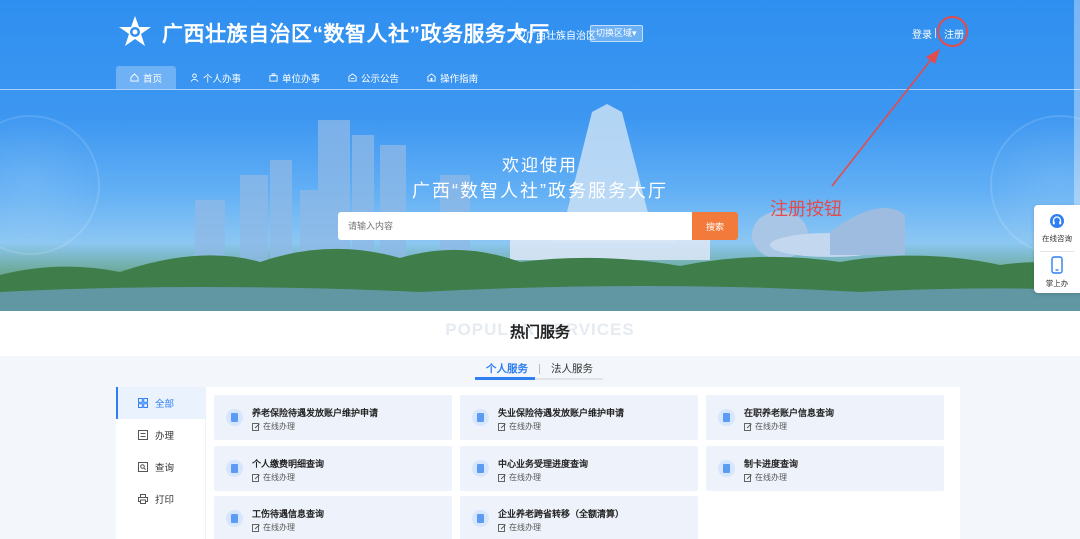  I want to click on category-label: 查询, so click(165, 468).